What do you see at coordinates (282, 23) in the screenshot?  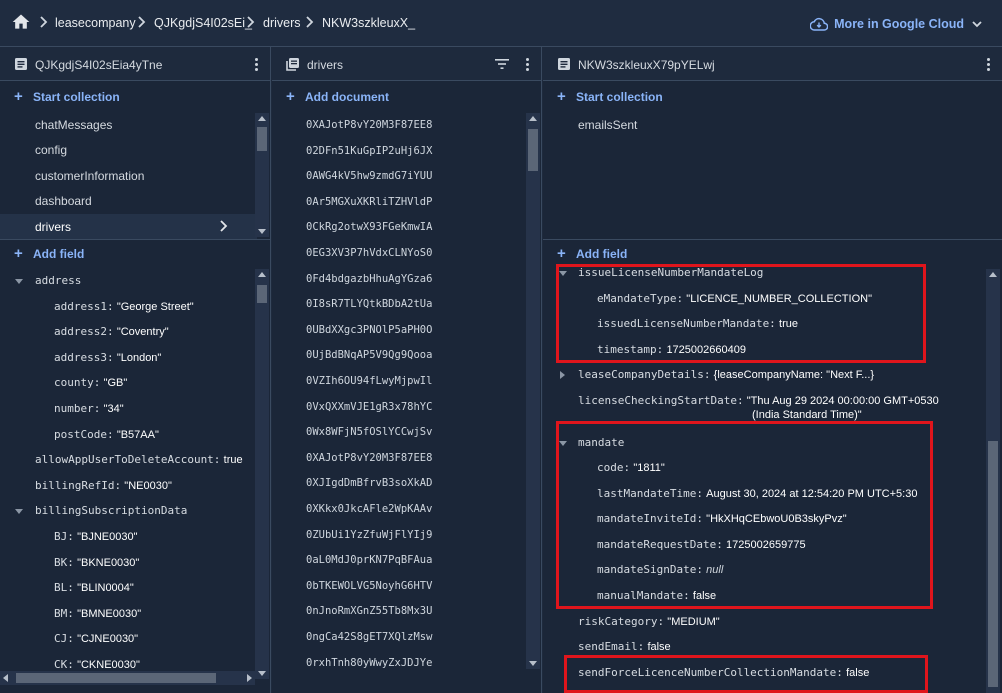 I see `breadcrumb-drivers: drivers` at bounding box center [282, 23].